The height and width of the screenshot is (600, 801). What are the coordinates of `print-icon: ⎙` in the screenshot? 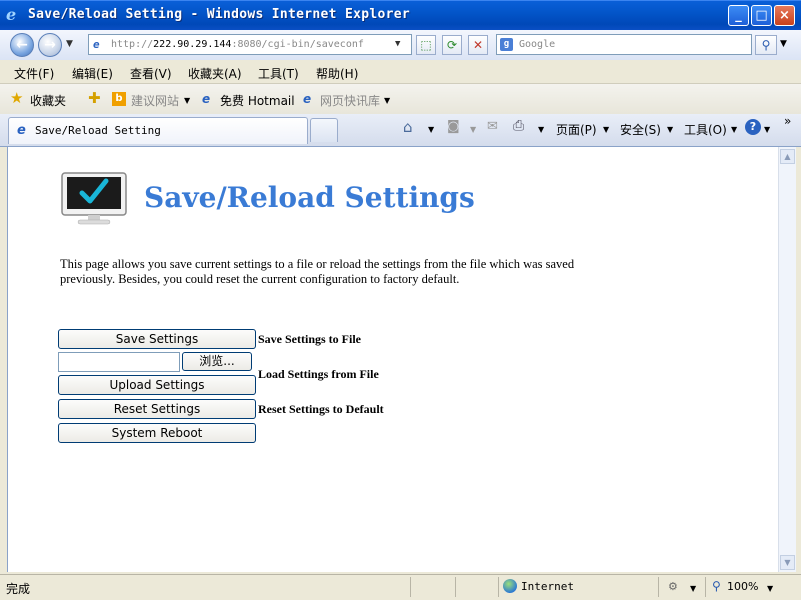 It's located at (518, 126).